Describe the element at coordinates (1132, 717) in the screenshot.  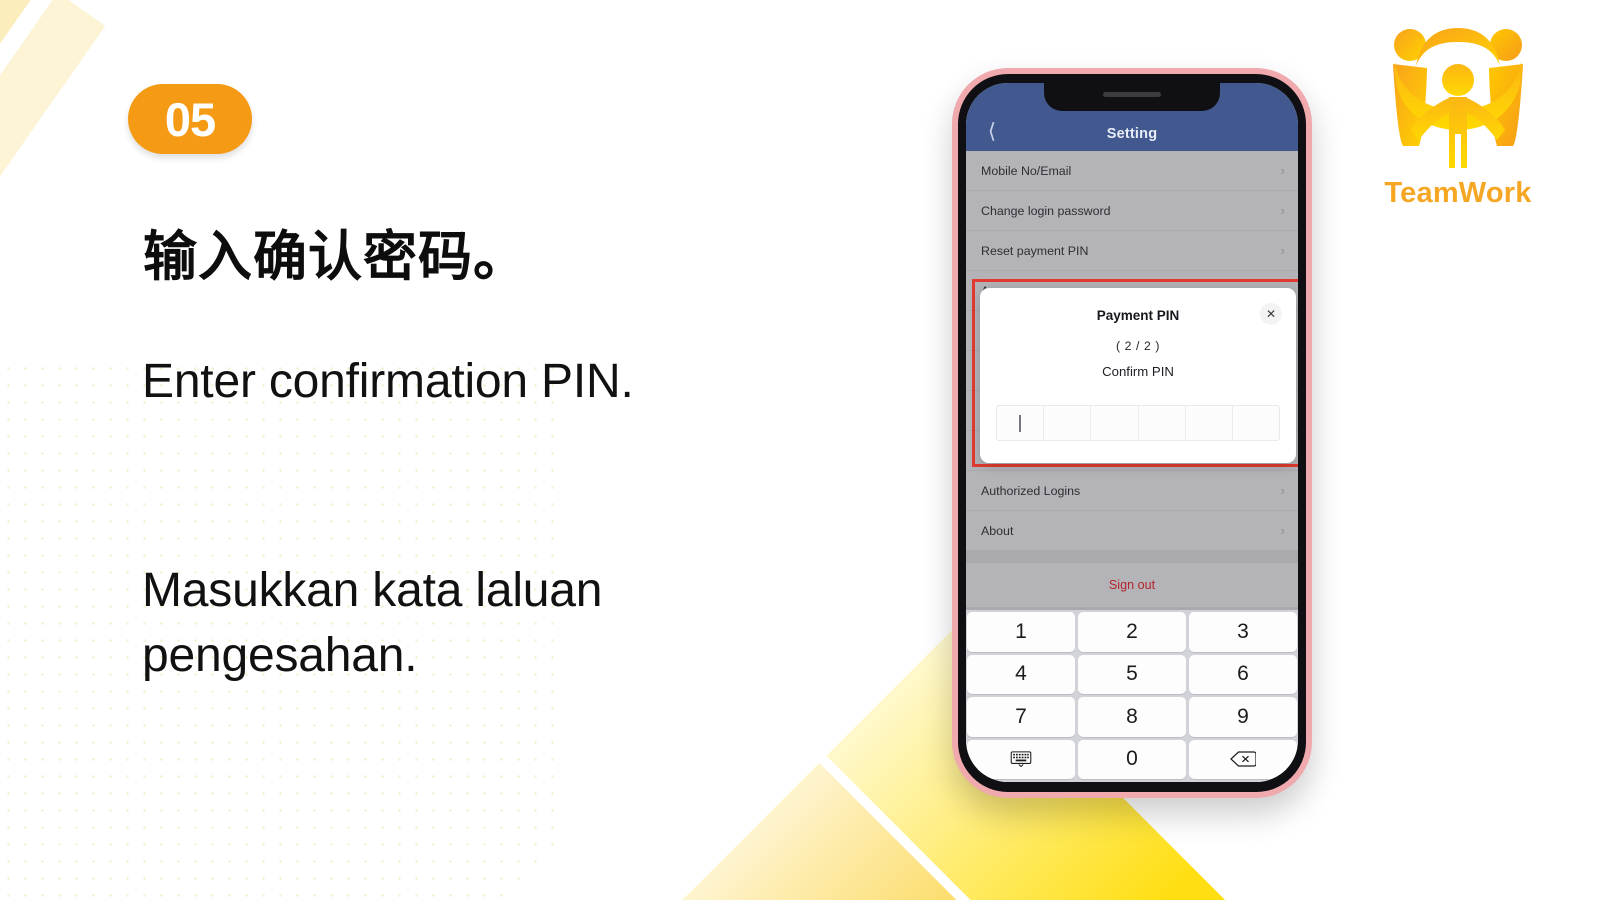
I see `keypad-key-8: 8` at that location.